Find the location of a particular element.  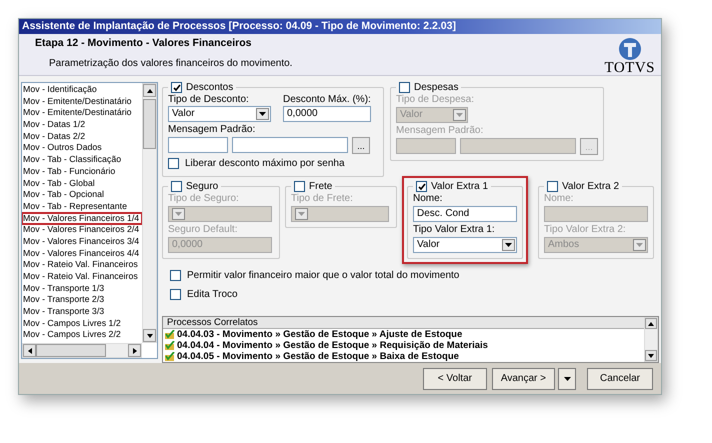

step-list-item: Mov - Transporte 2/3 is located at coordinates (82, 300).